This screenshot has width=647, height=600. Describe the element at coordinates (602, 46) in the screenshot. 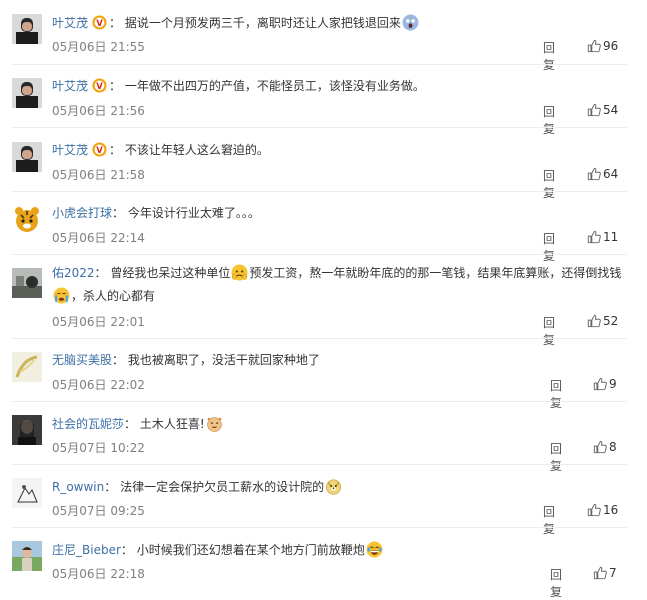

I see `like-button: 96` at that location.